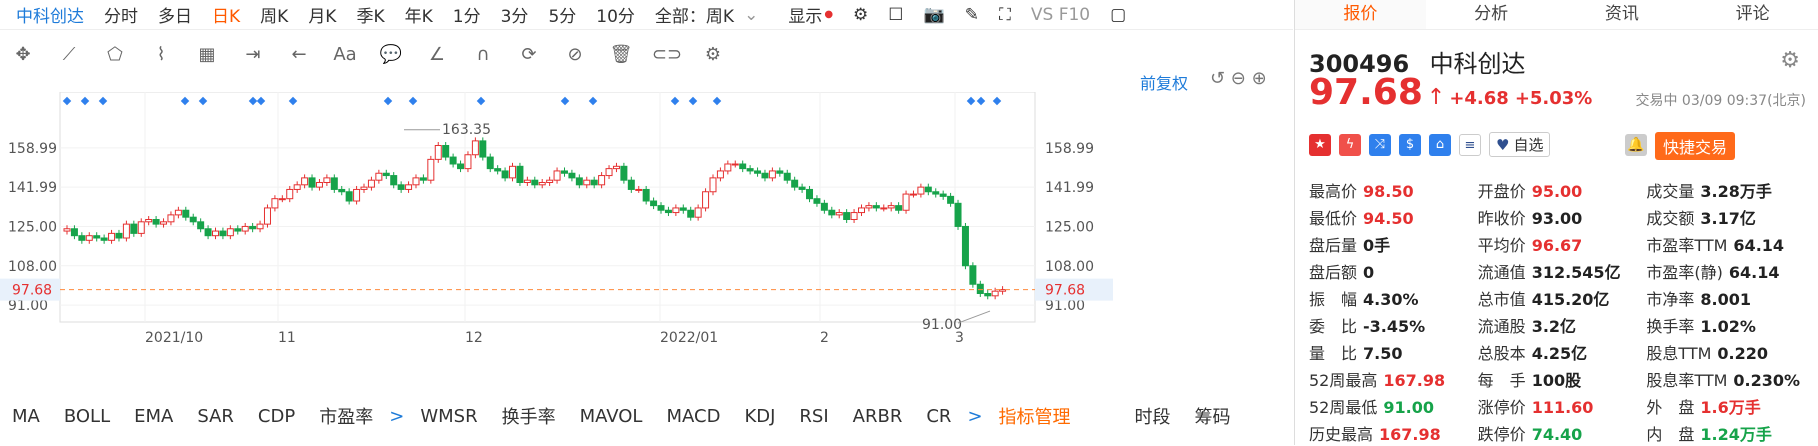 Image resolution: width=1818 pixels, height=446 pixels. Describe the element at coordinates (483, 54) in the screenshot. I see `arc-icon: ∩` at that location.